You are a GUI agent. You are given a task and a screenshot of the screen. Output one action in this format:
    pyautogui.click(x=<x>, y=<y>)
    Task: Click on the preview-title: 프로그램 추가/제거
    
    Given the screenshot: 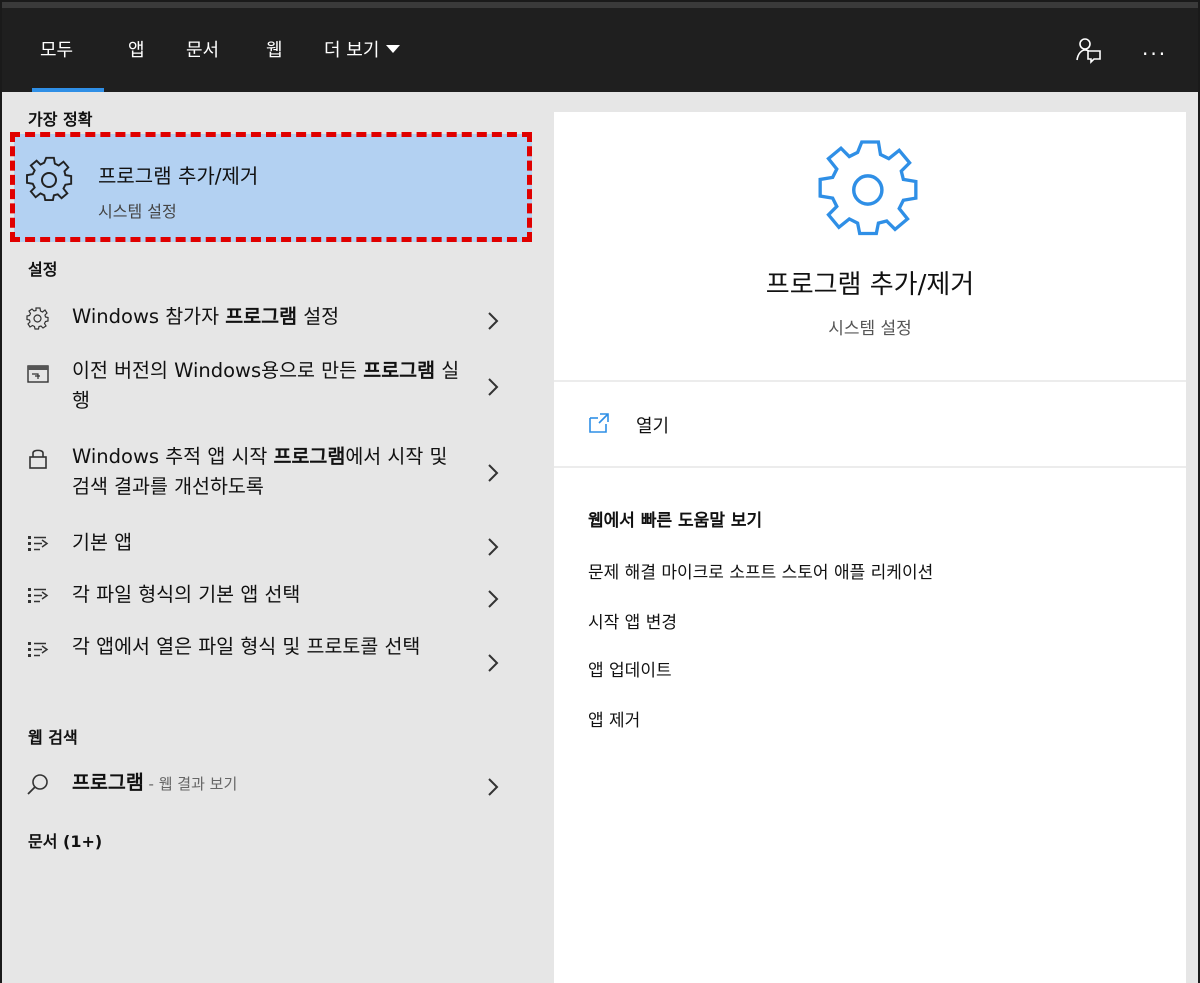 What is the action you would take?
    pyautogui.click(x=870, y=285)
    